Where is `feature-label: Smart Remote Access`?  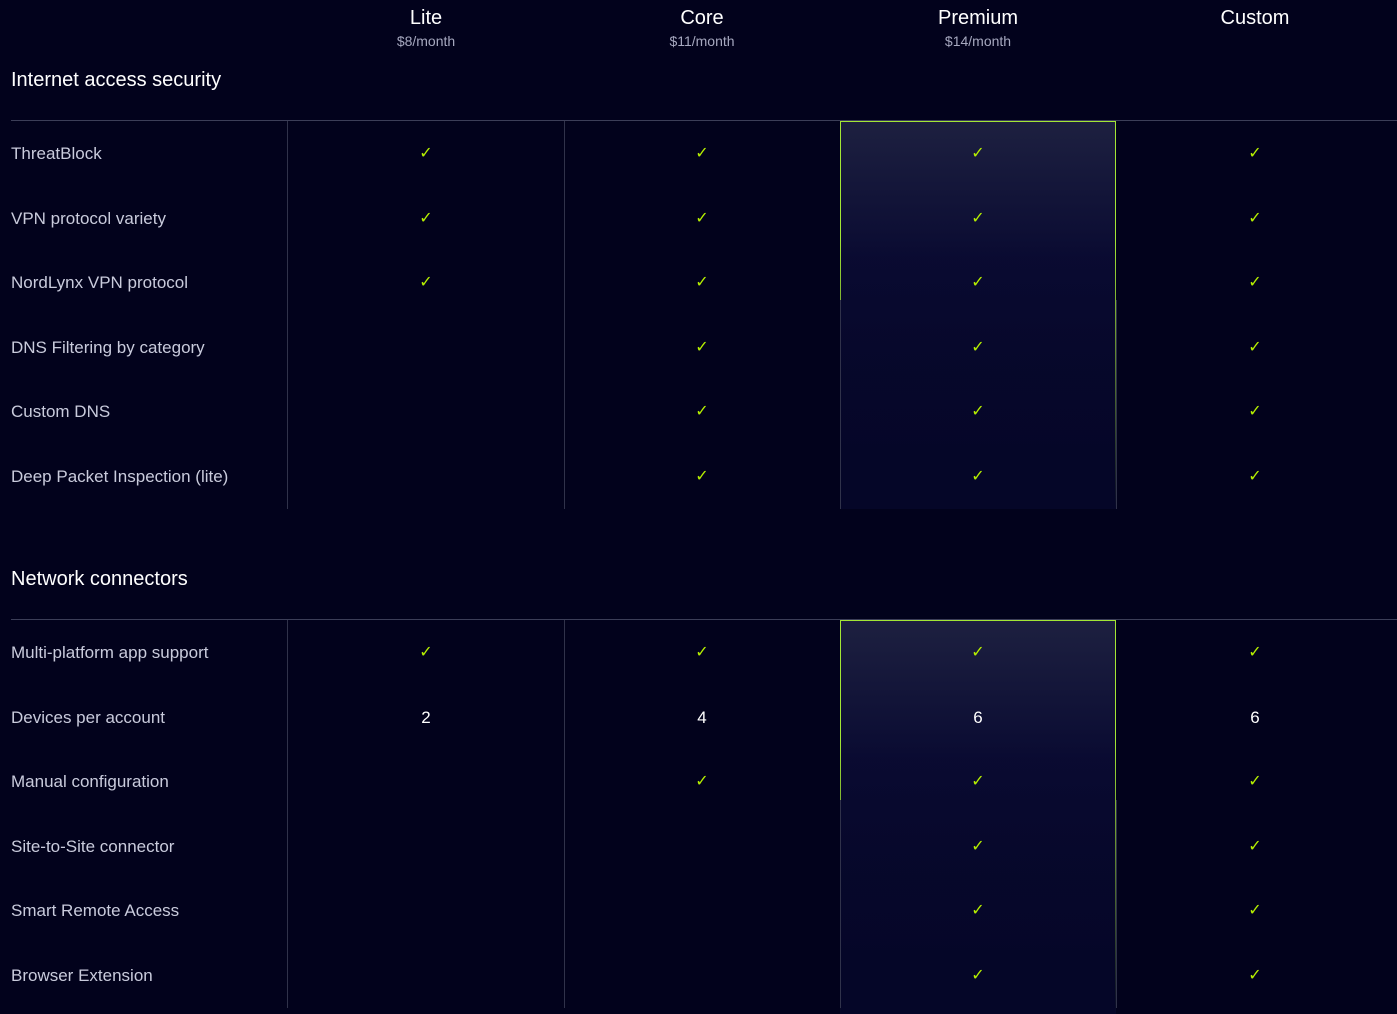 feature-label: Smart Remote Access is located at coordinates (95, 911).